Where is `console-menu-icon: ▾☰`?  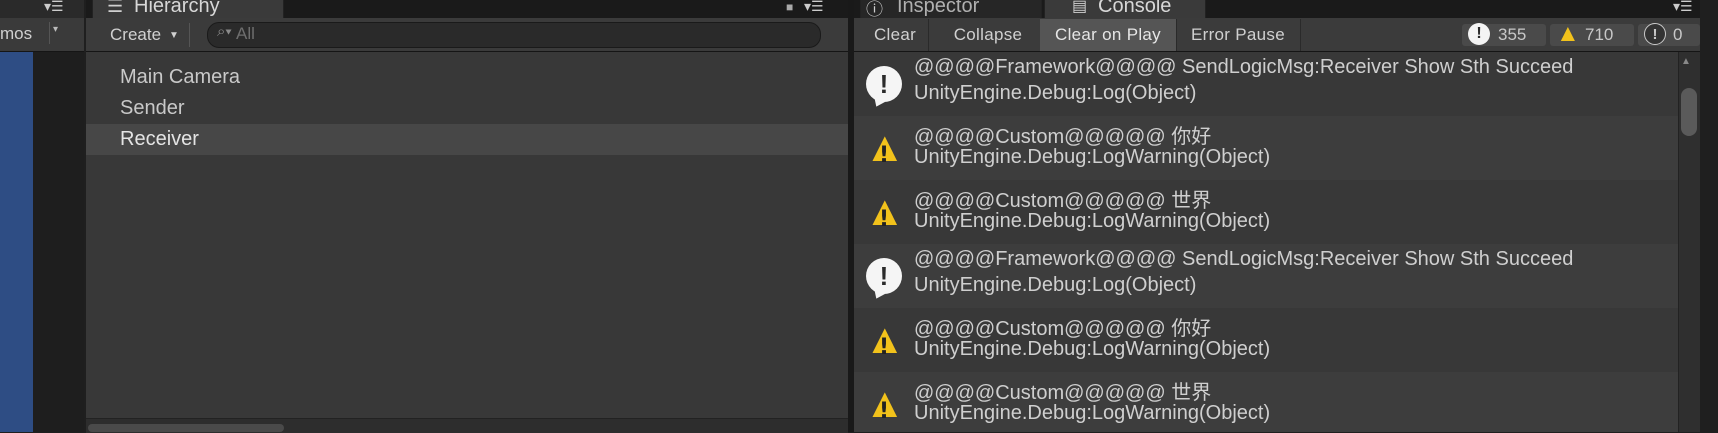
console-menu-icon: ▾☰ is located at coordinates (1683, 7).